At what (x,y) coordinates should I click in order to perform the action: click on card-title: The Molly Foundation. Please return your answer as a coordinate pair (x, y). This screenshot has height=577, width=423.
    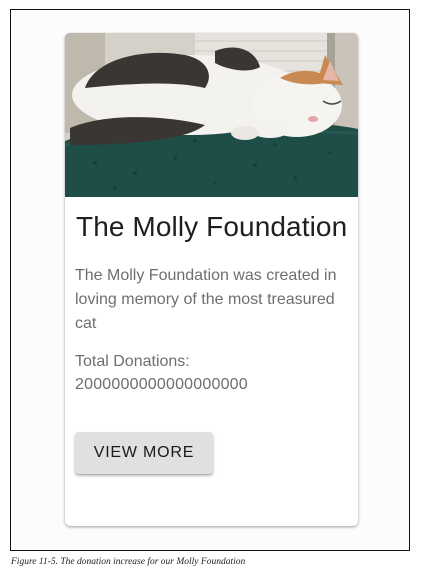
    Looking at the image, I should click on (212, 226).